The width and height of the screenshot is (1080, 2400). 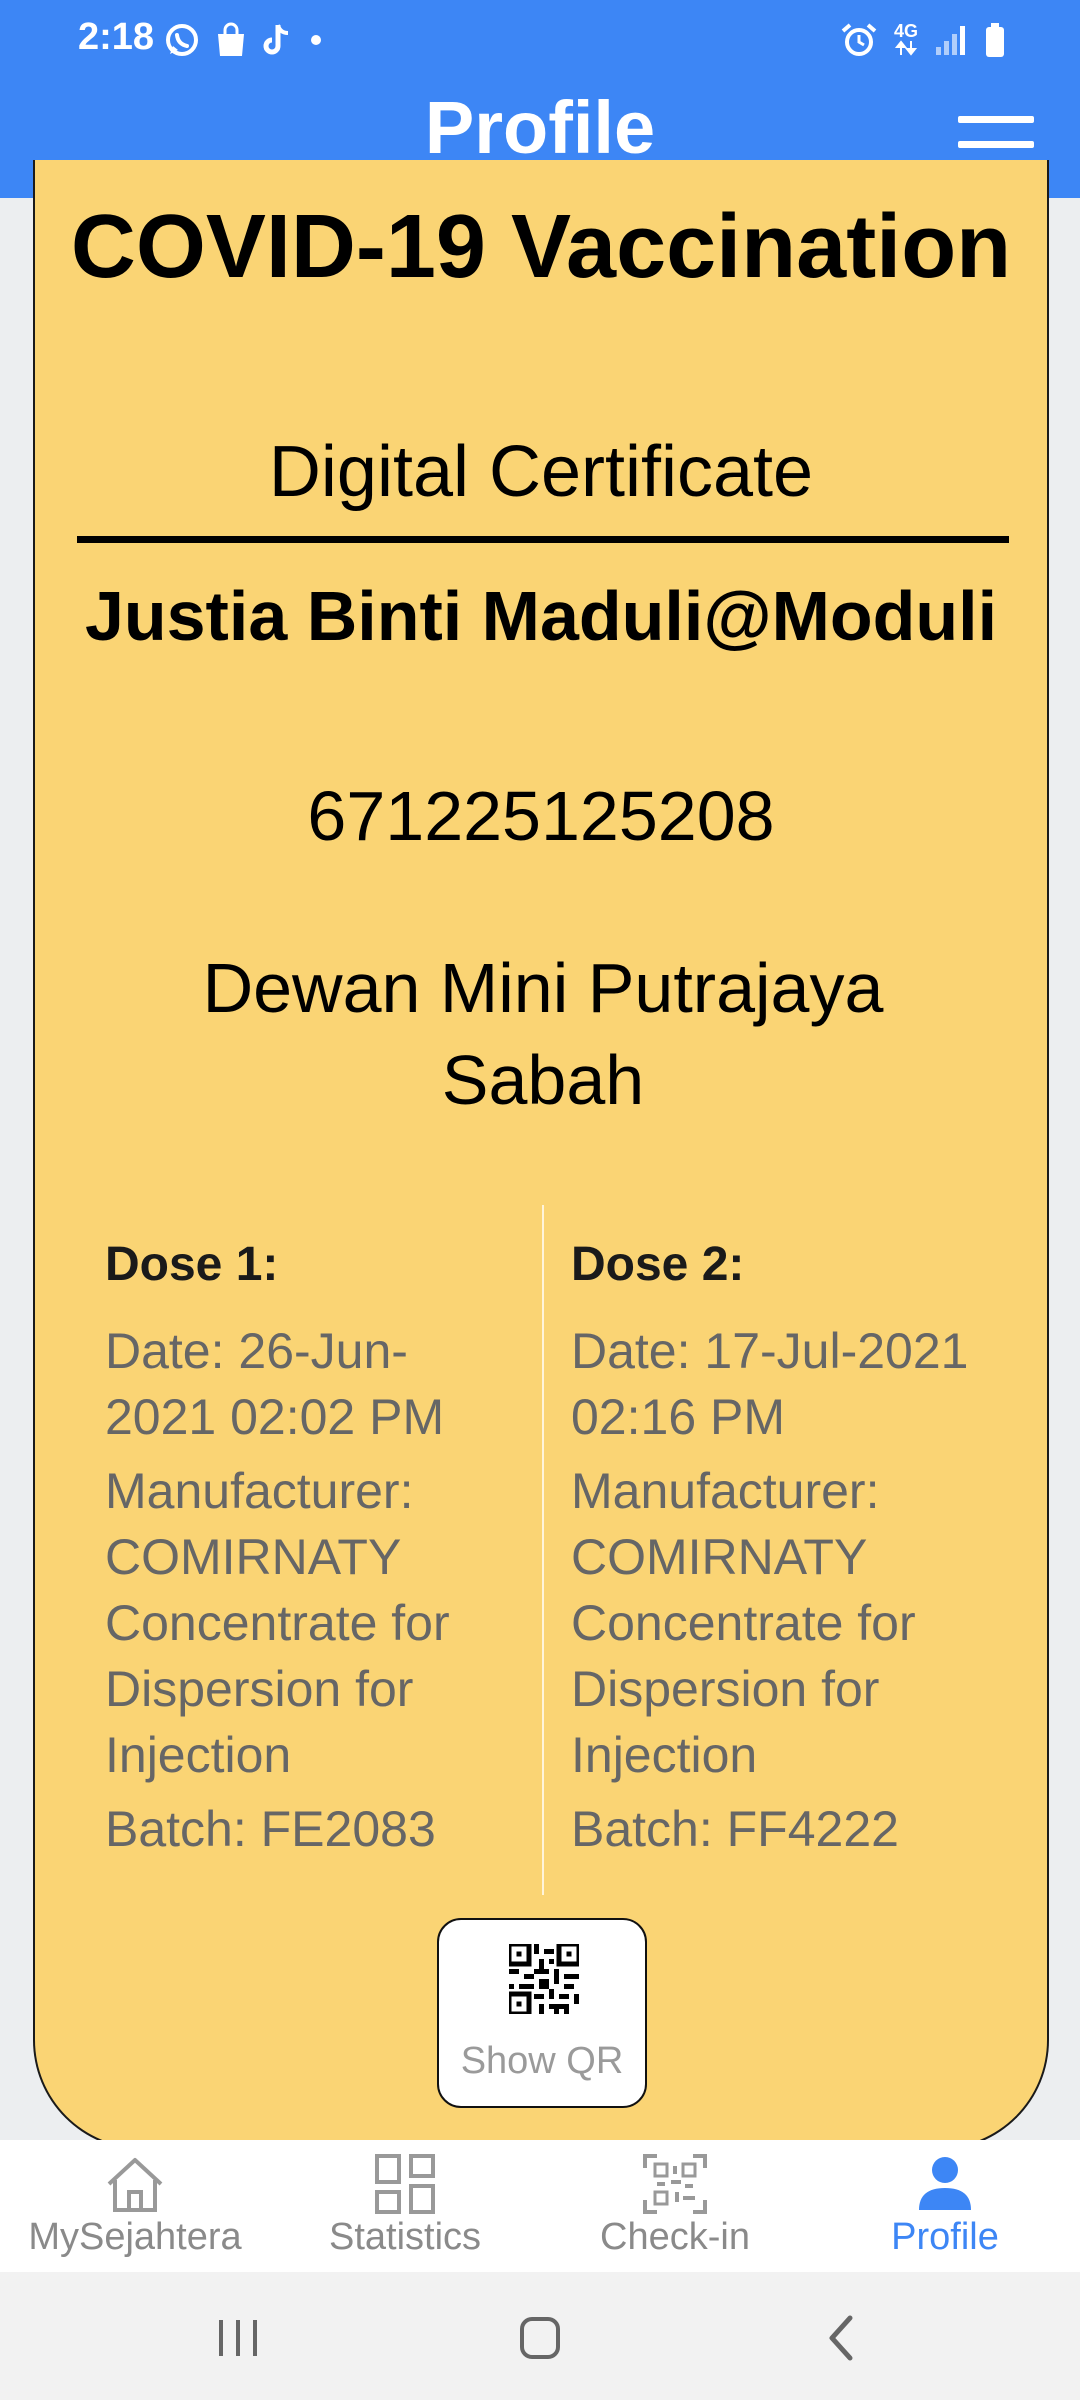 I want to click on qr-scan-icon, so click(x=675, y=2184).